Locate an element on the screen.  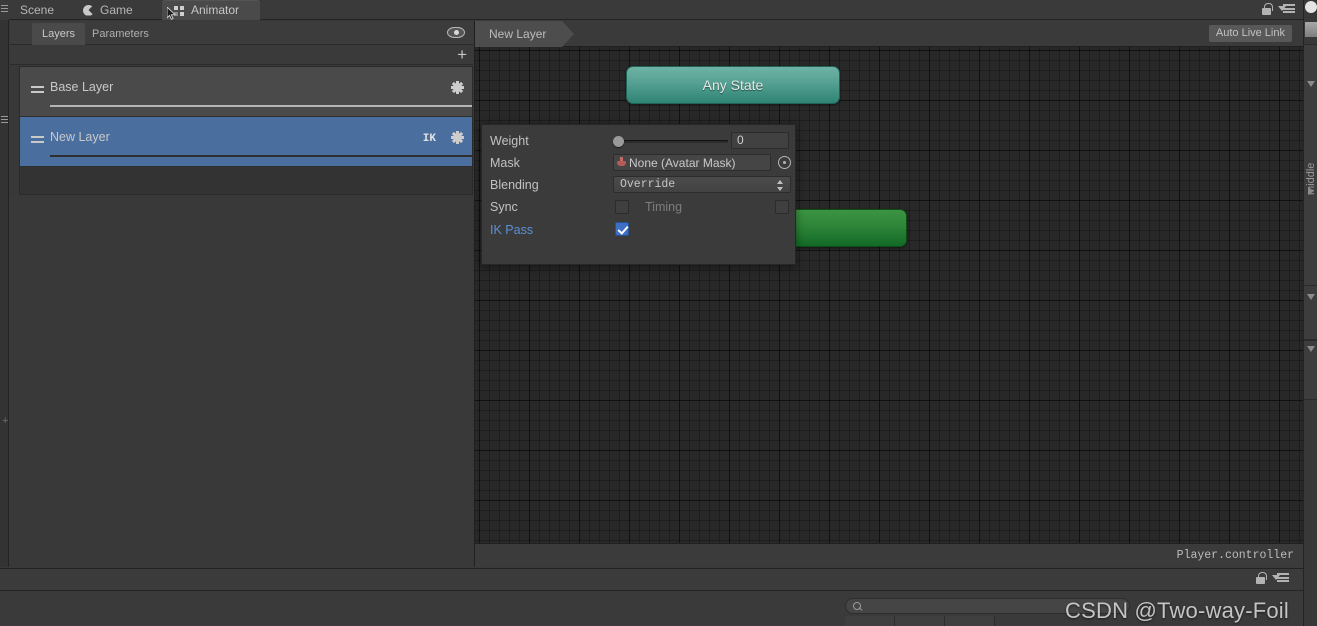
tab-animator-label: Animator is located at coordinates (215, 10).